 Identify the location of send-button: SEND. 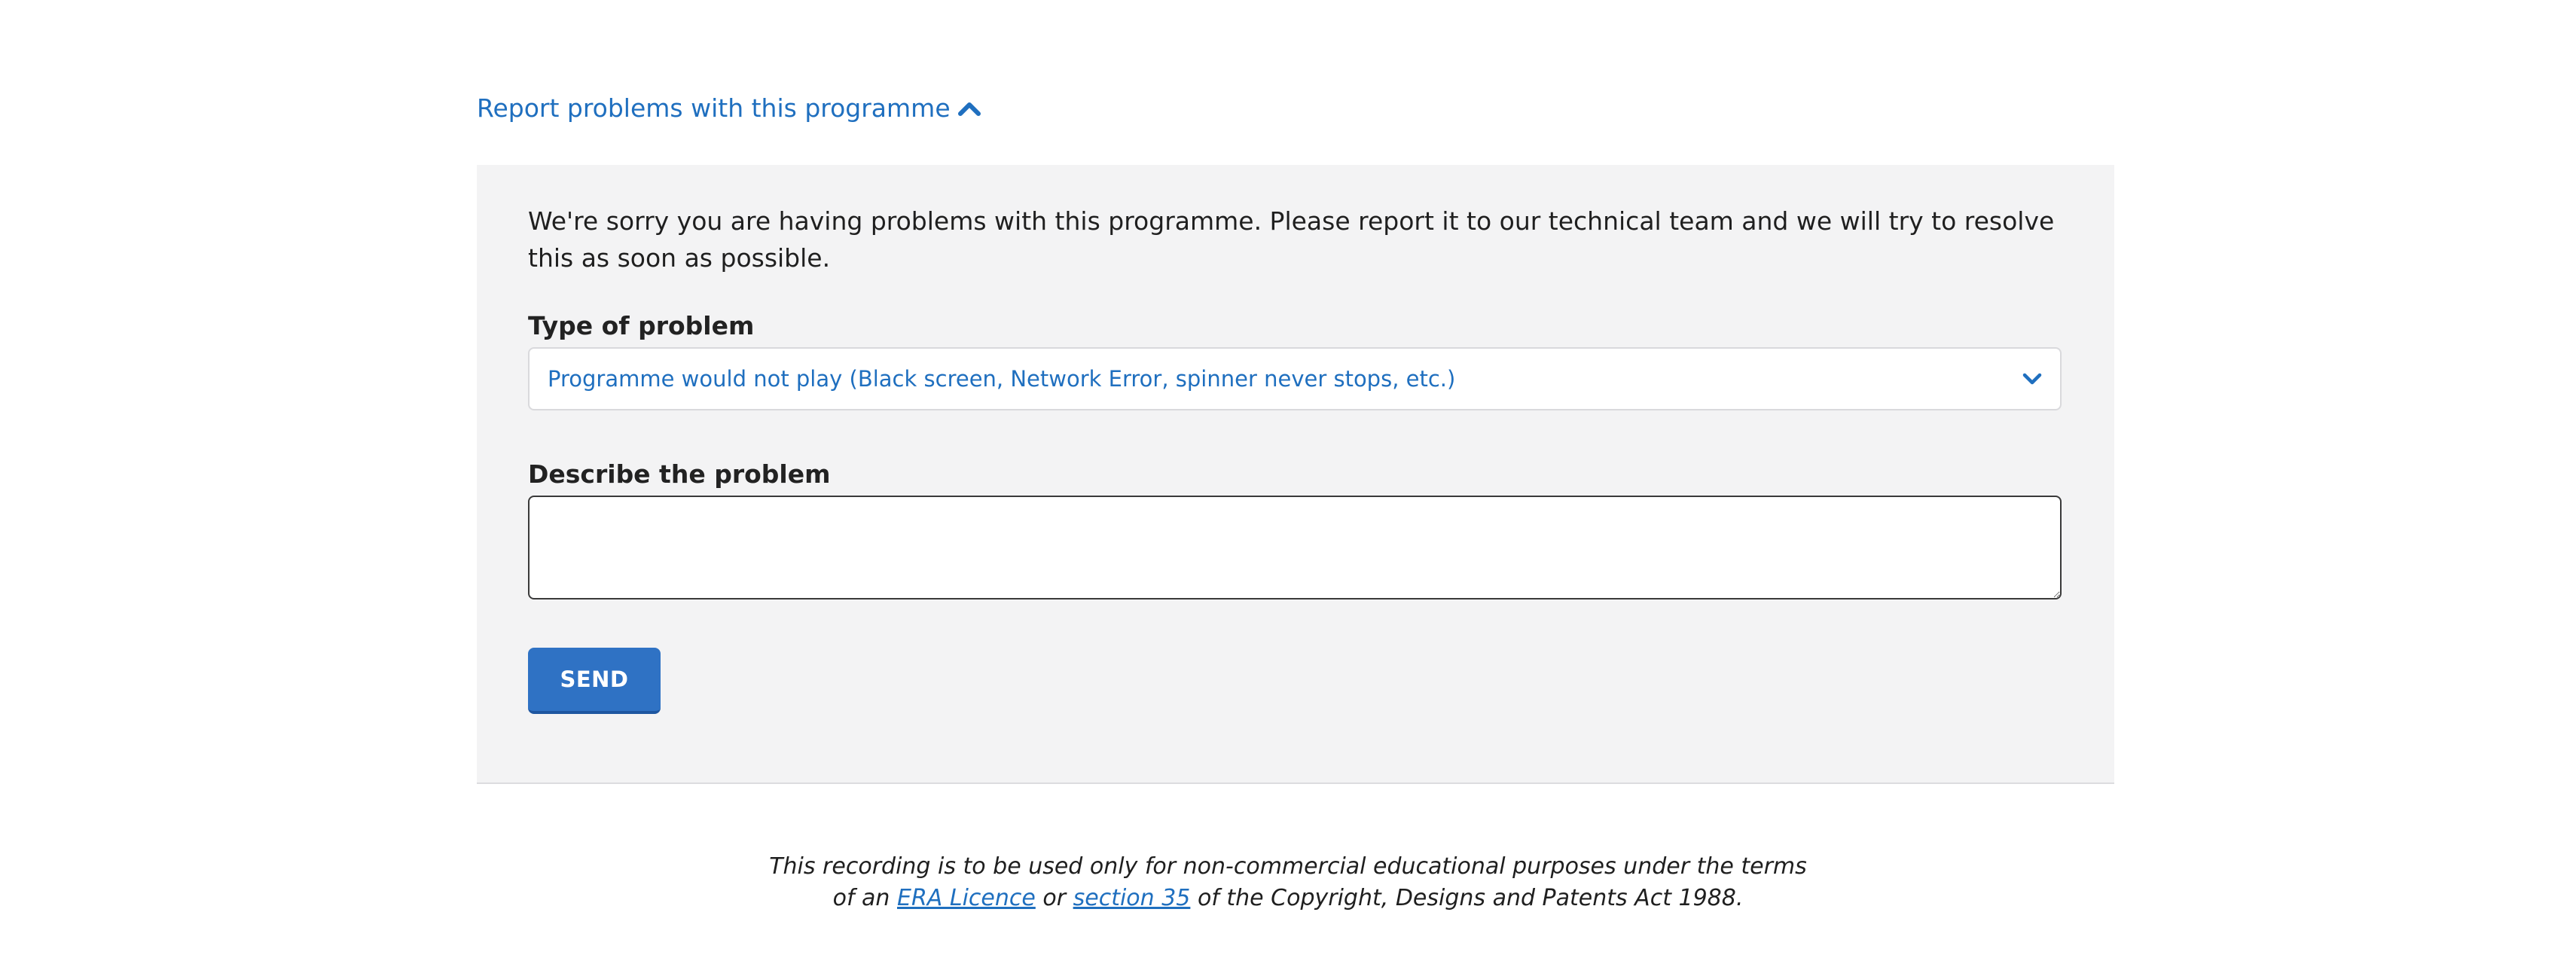
(595, 681).